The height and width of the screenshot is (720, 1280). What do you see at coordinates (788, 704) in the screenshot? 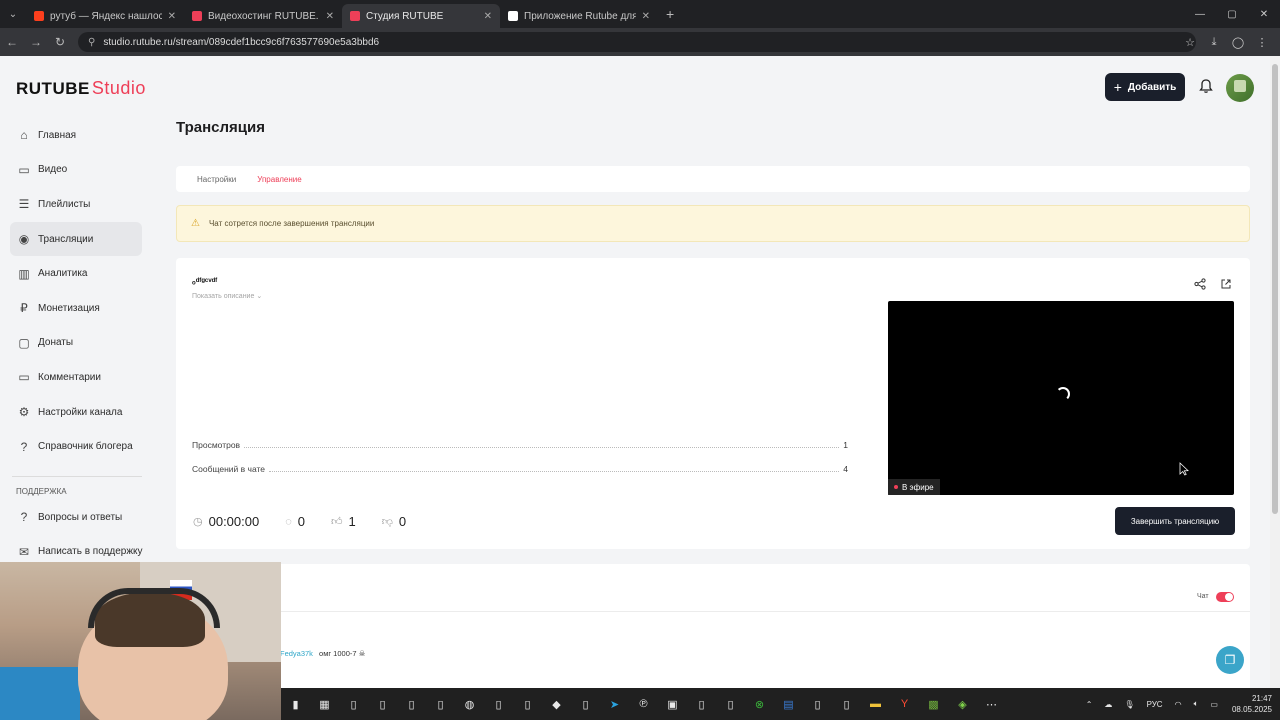
I see `blue-app-icon: ▤` at bounding box center [788, 704].